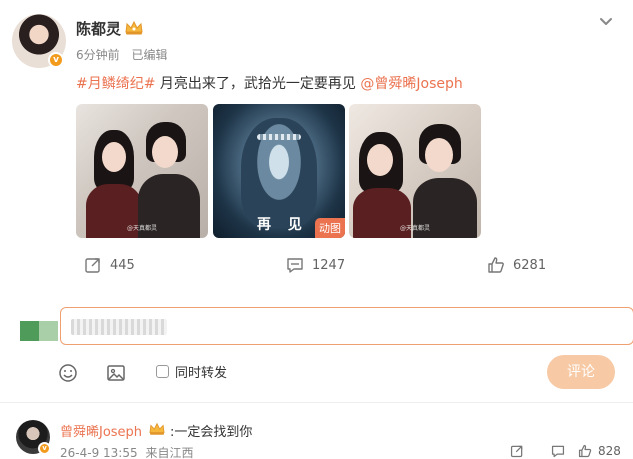 Image resolution: width=633 pixels, height=459 pixels. Describe the element at coordinates (581, 372) in the screenshot. I see `submit-comment-button: 评论` at that location.